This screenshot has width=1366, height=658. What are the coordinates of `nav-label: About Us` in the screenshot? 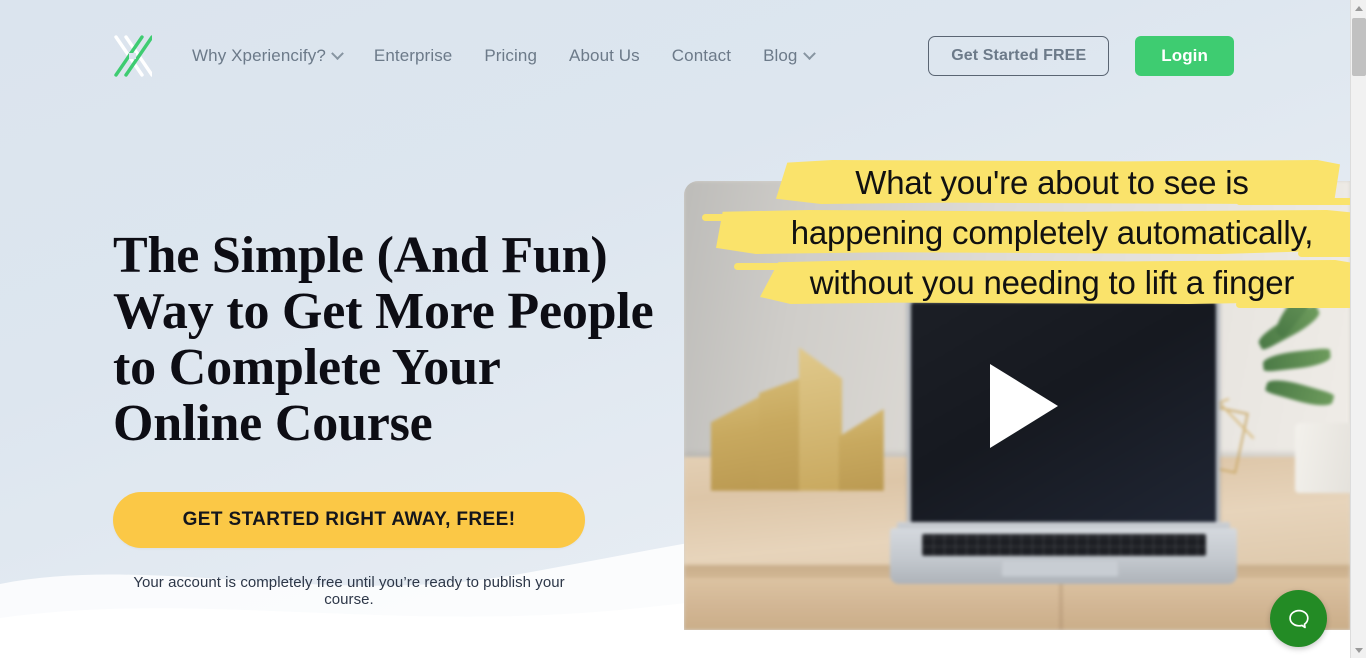 It's located at (604, 55).